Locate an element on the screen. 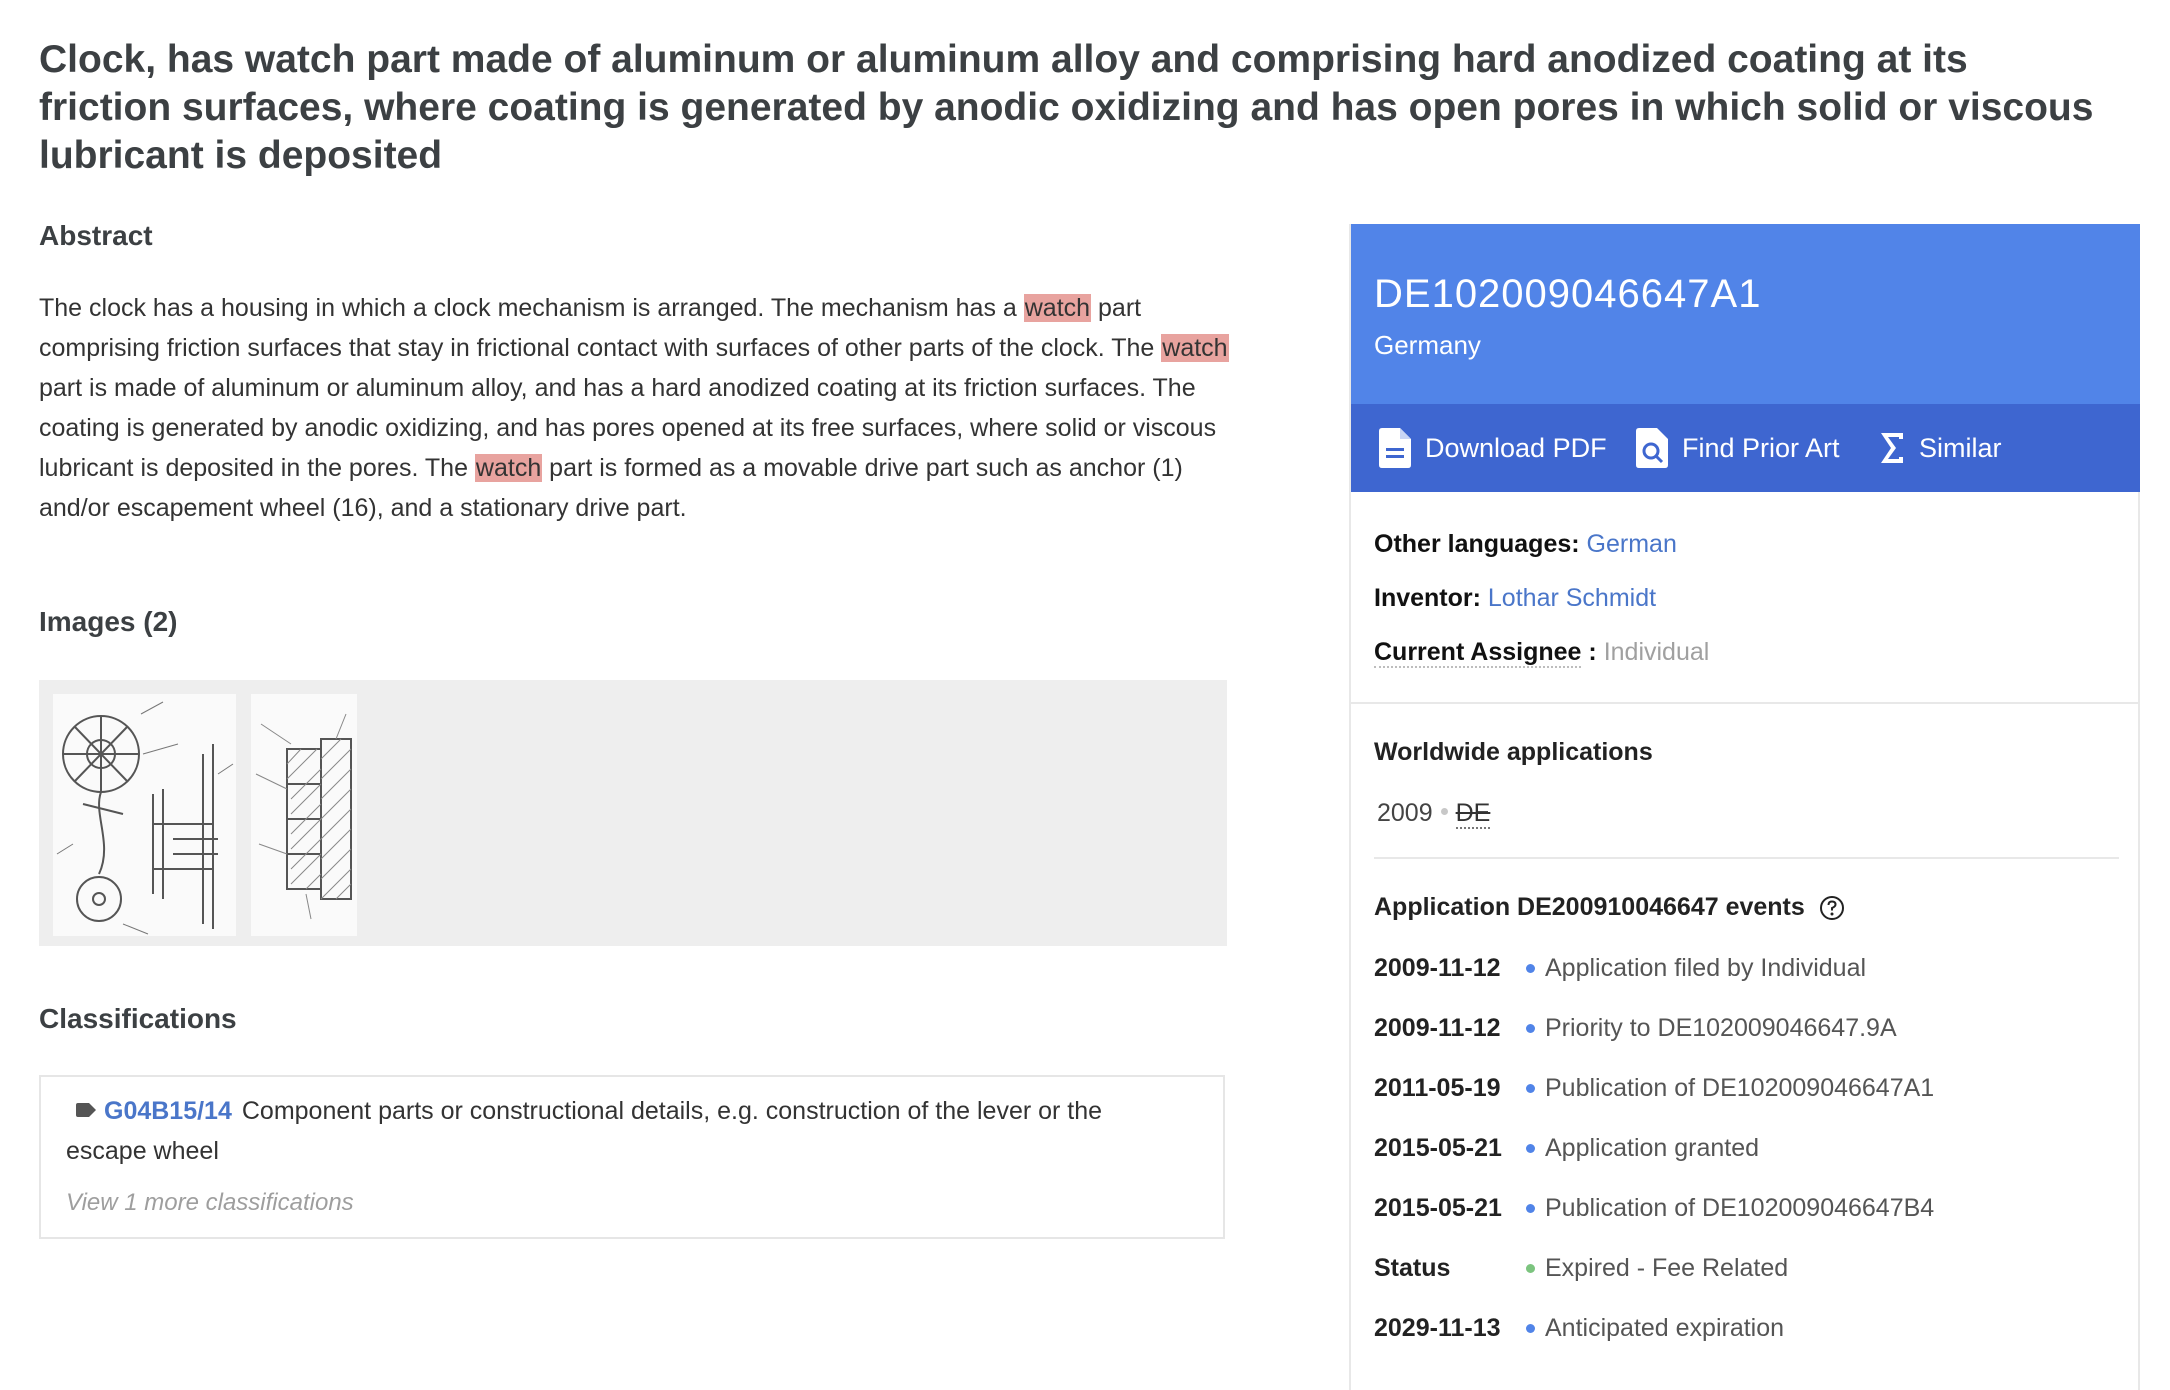 This screenshot has width=2170, height=1390. download-pdf-button: Download PDF is located at coordinates (1493, 448).